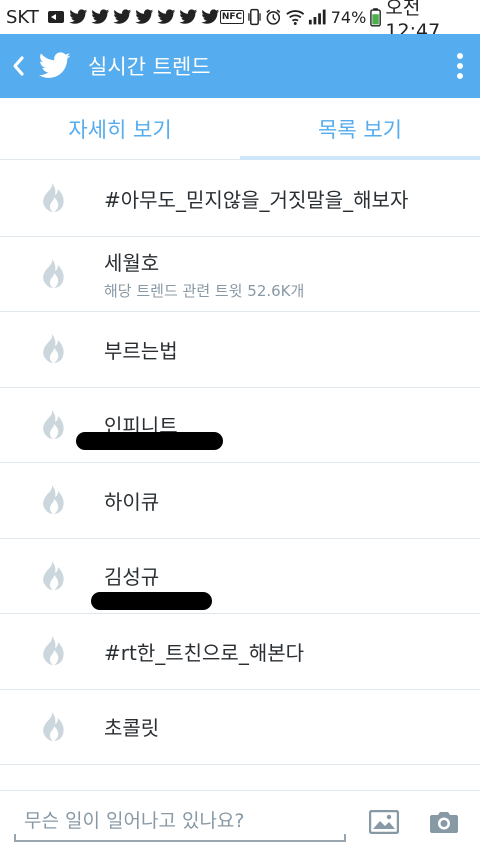  What do you see at coordinates (232, 17) in the screenshot?
I see `nfc-icon: NFC` at bounding box center [232, 17].